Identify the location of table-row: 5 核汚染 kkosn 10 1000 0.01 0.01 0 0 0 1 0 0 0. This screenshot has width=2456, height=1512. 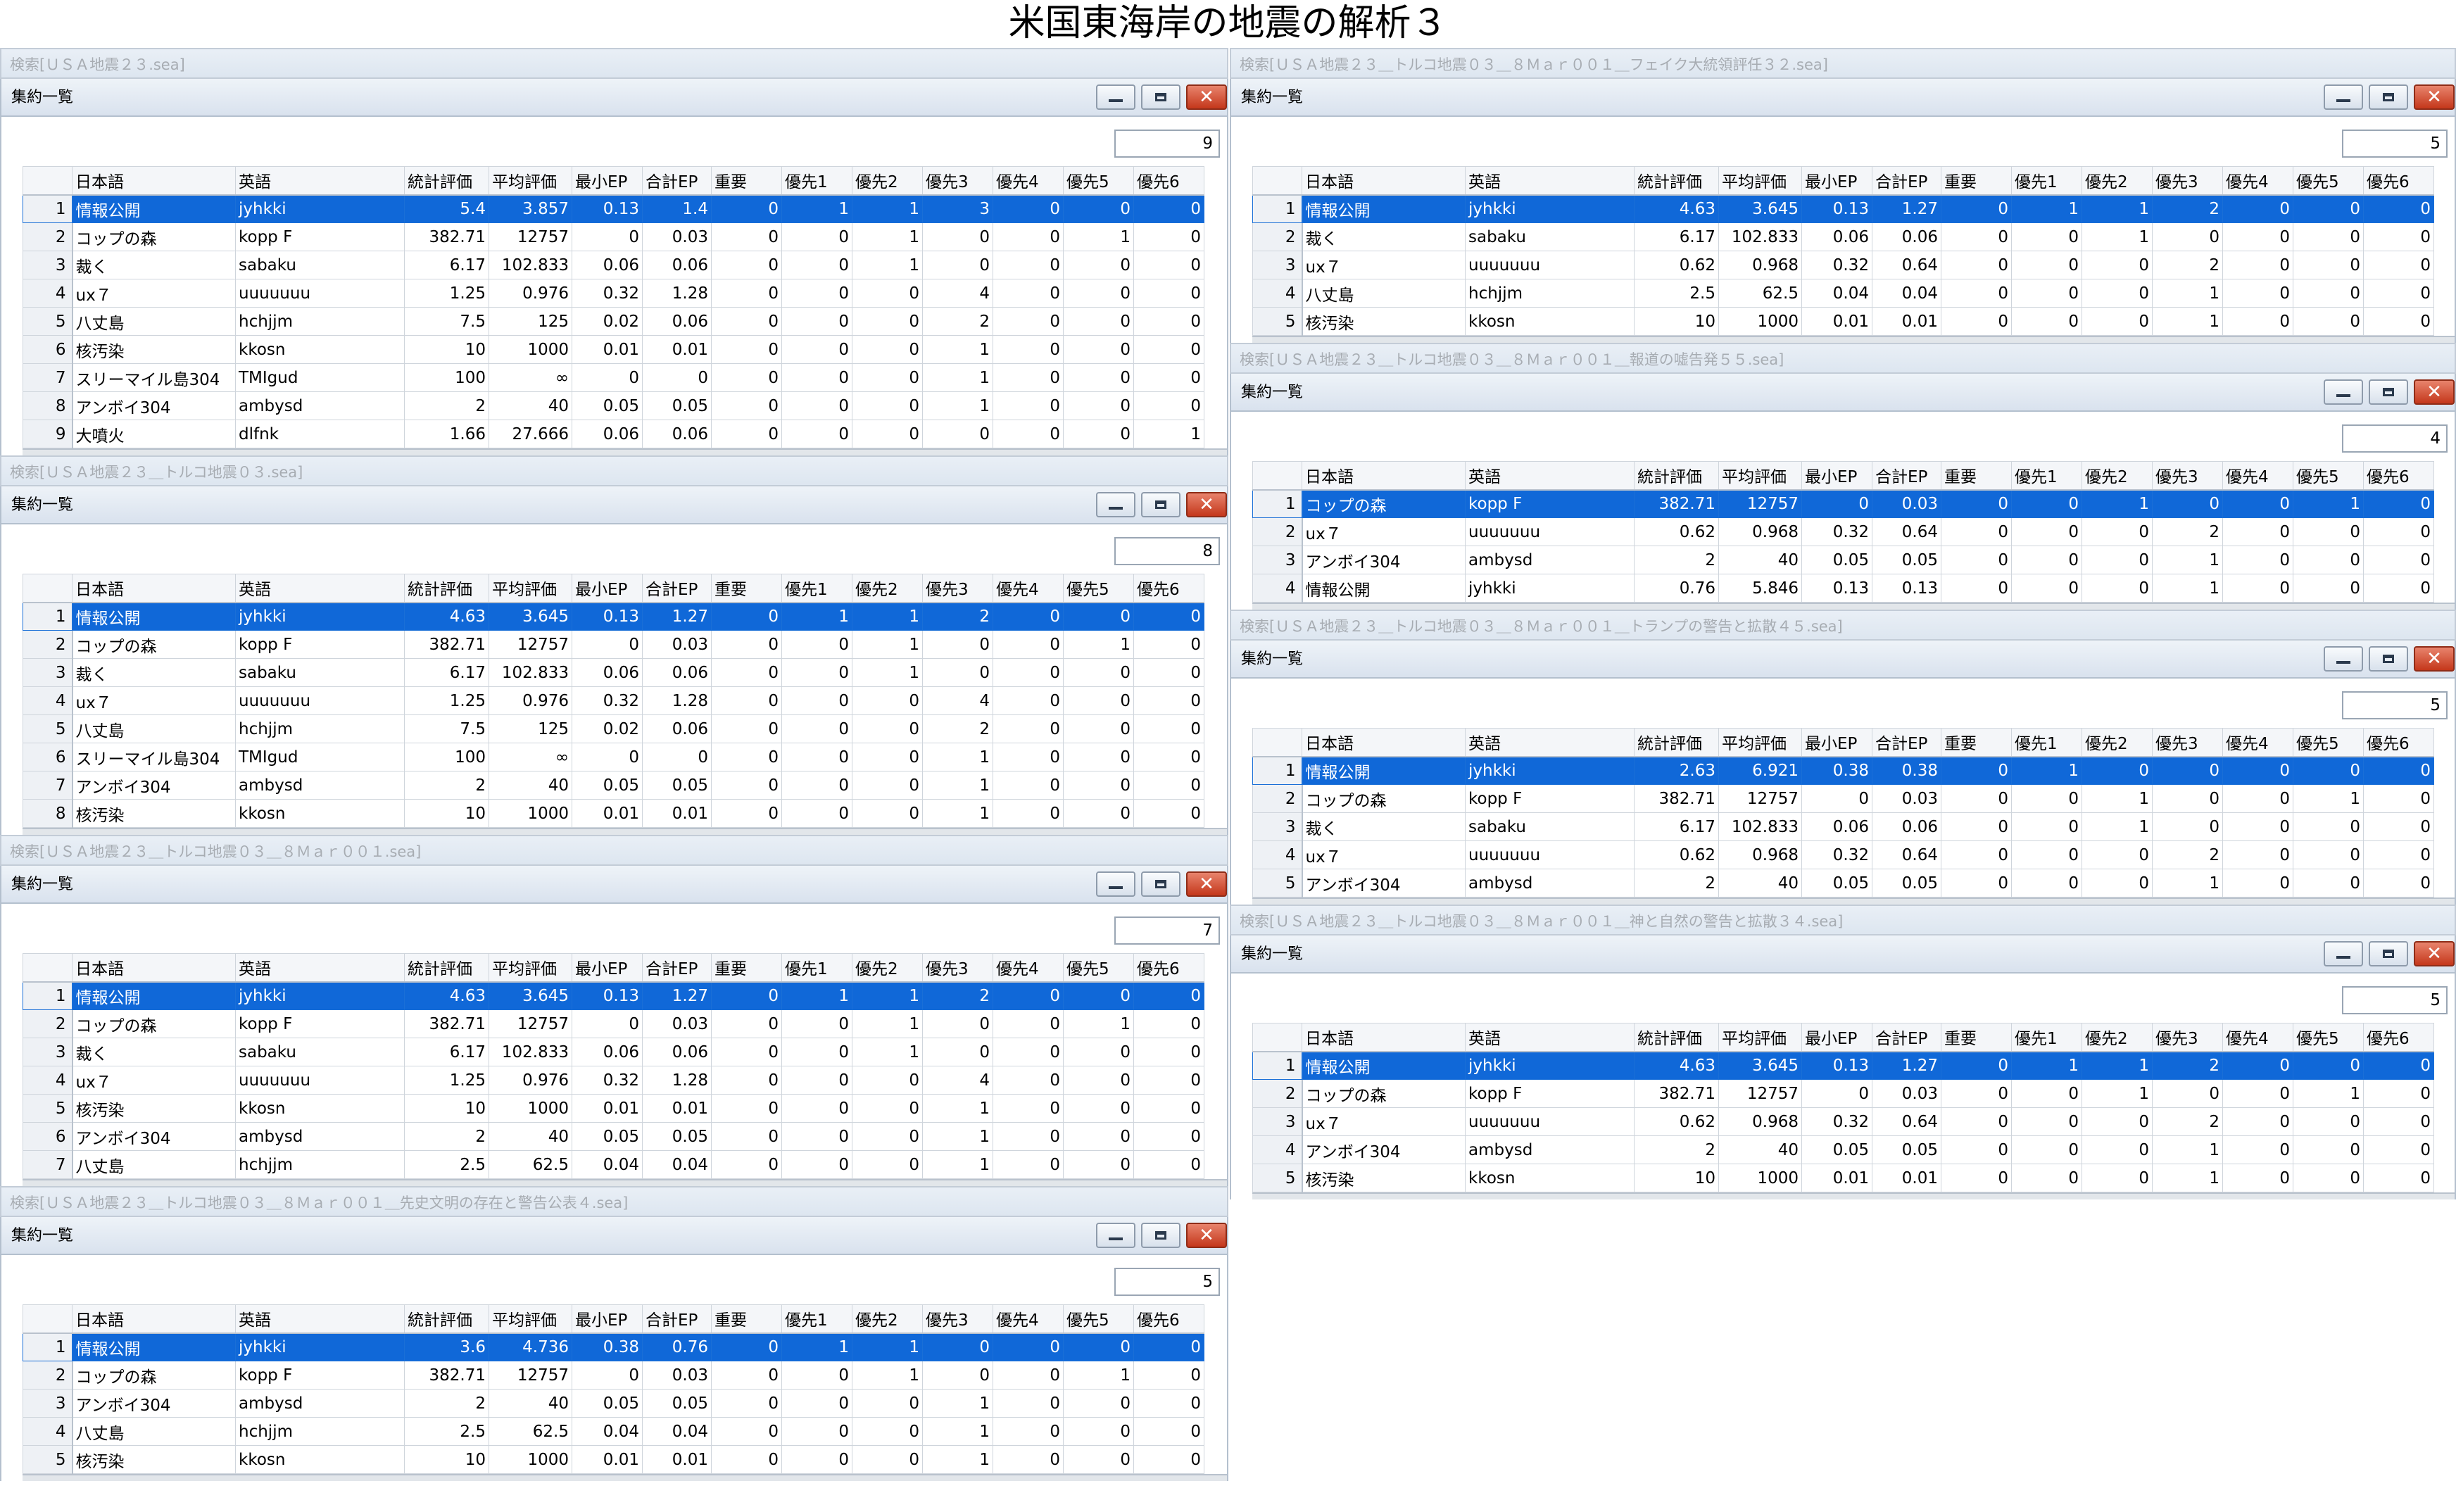
(1843, 321).